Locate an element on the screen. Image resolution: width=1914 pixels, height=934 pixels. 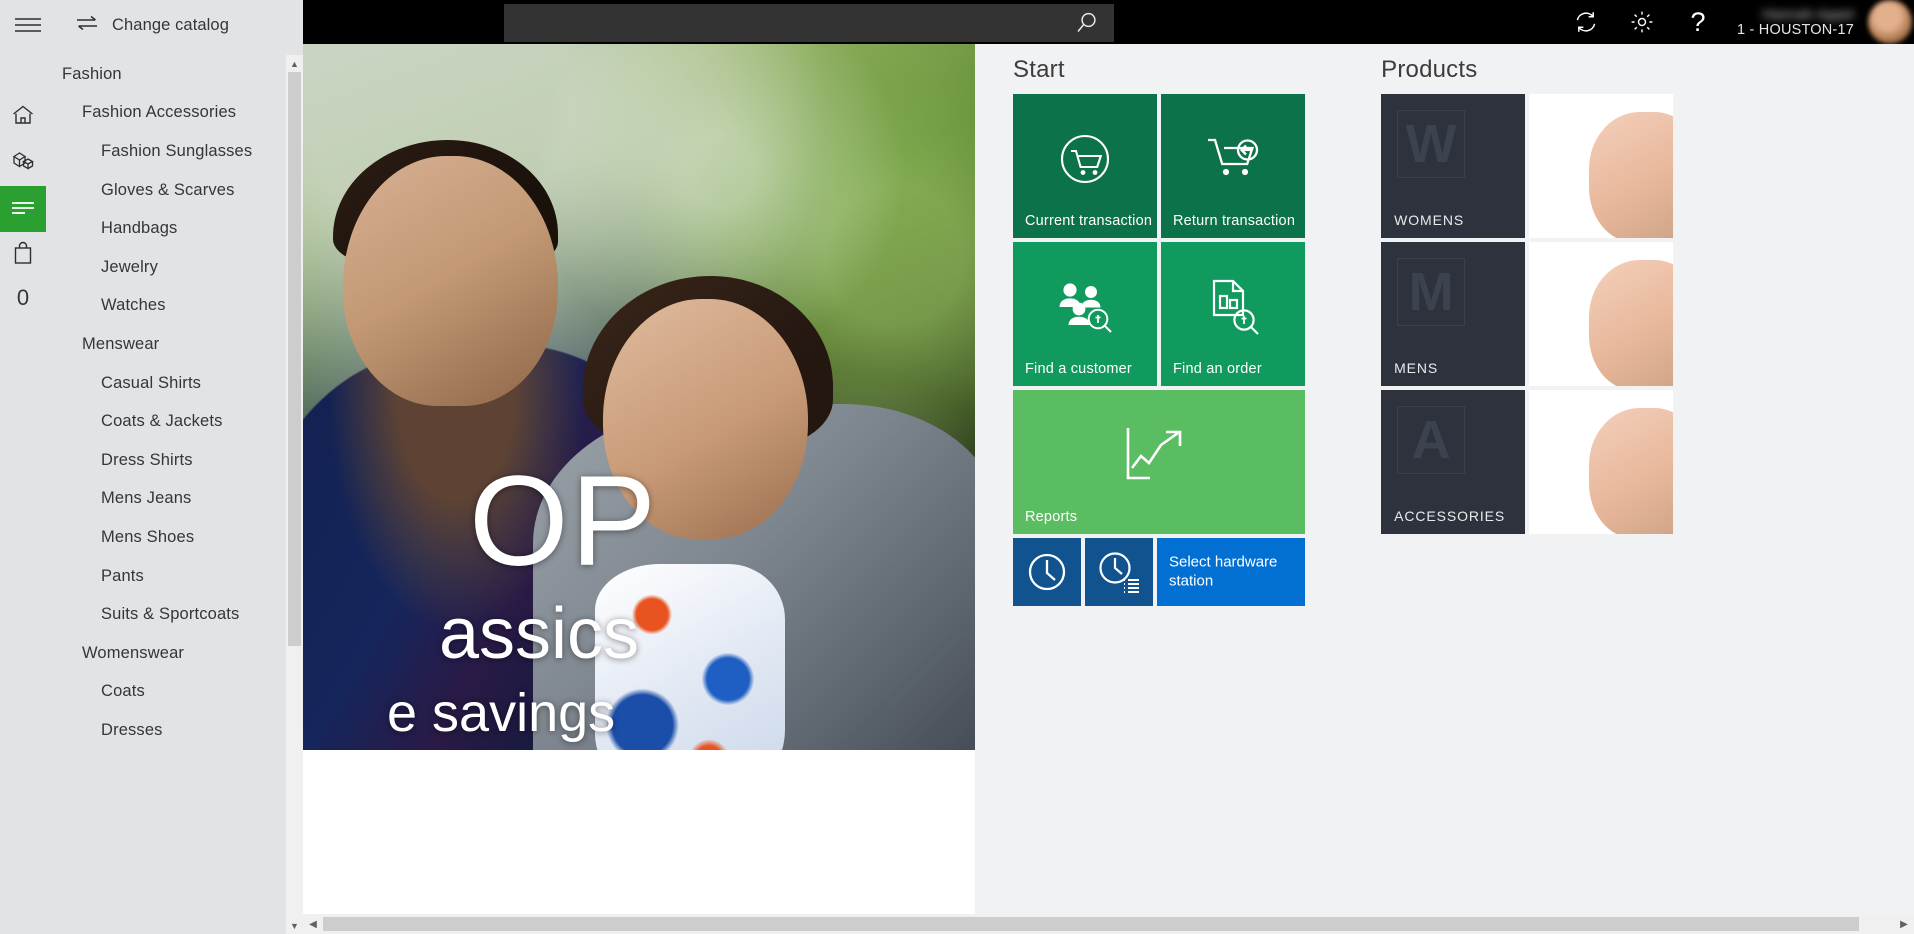
catalog-item: Jewelry is located at coordinates (166, 267).